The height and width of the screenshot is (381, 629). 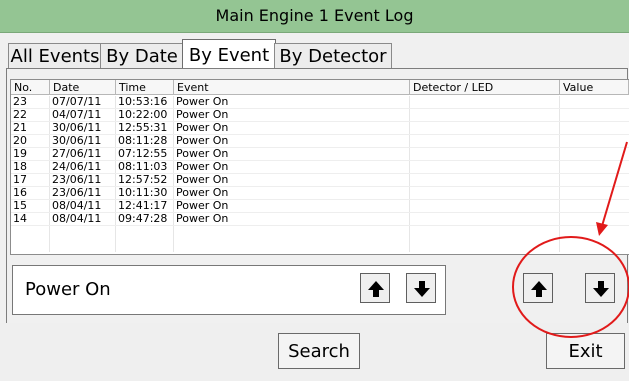 I want to click on window-title: Main Engine 1 Event Log, so click(x=314, y=15).